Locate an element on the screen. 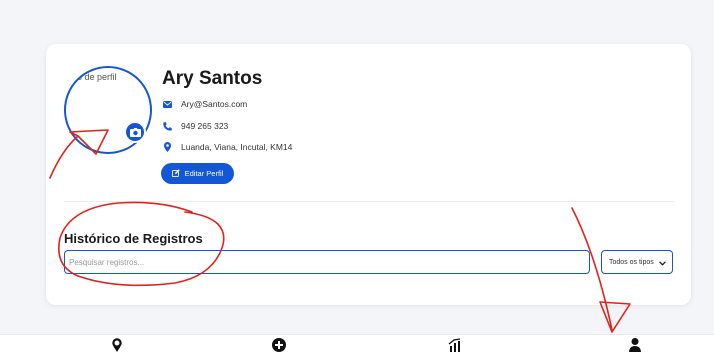  profile-email: Ary@Santos.com is located at coordinates (214, 104).